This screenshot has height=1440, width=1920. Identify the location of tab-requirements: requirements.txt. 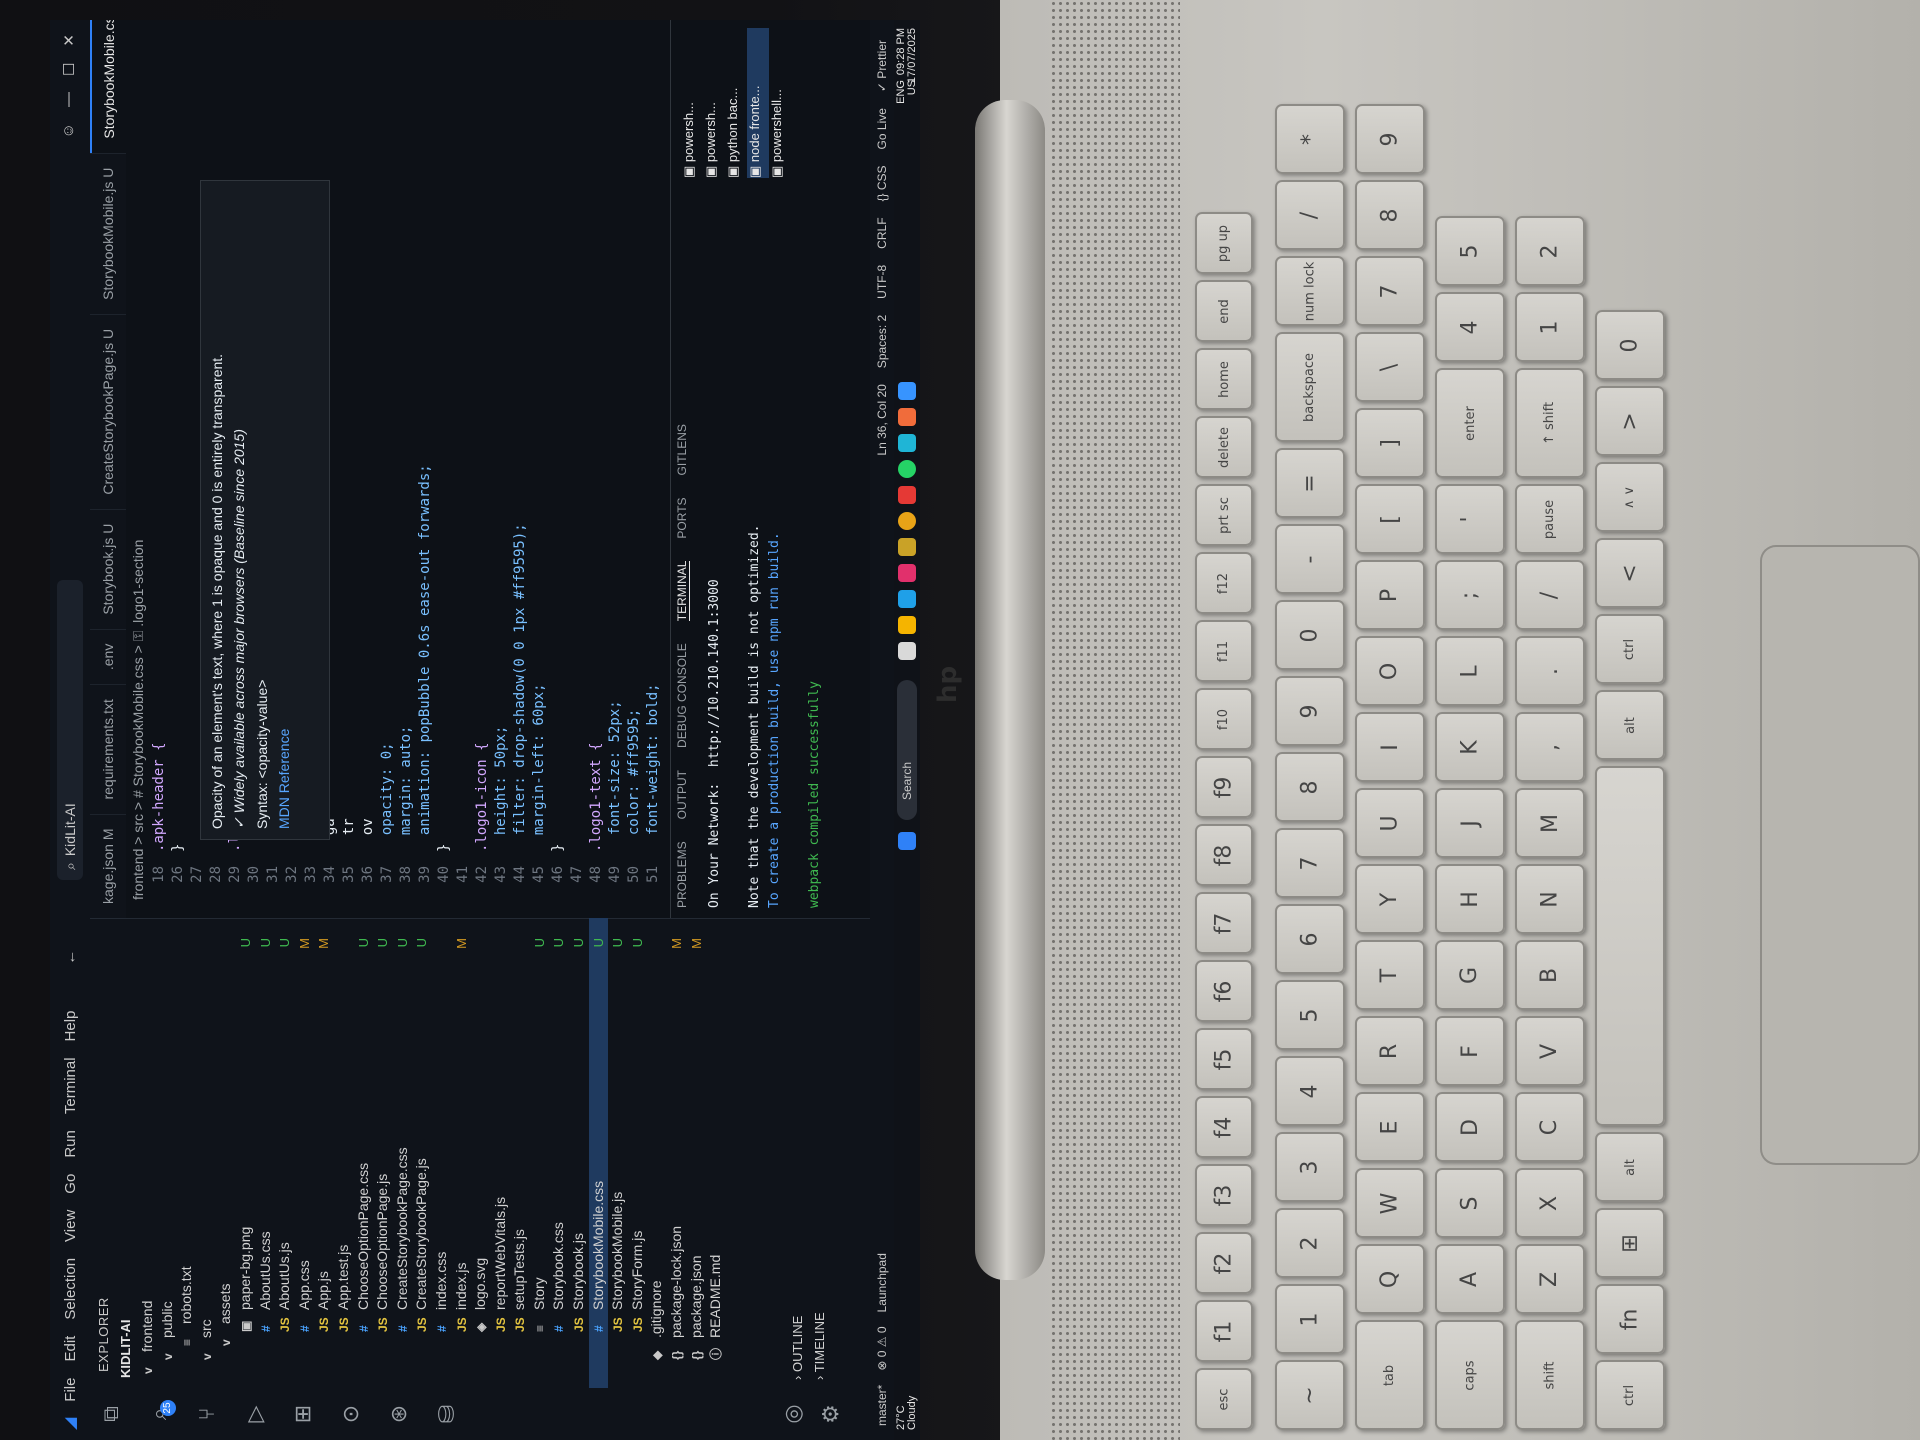
(108, 749).